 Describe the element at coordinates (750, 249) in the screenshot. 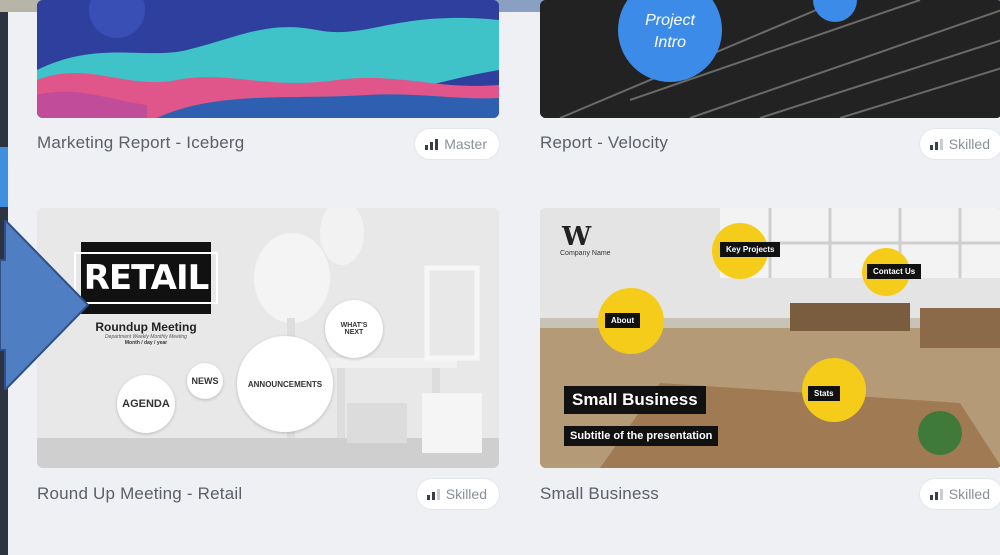

I see `key-projects-label: Key Projects` at that location.